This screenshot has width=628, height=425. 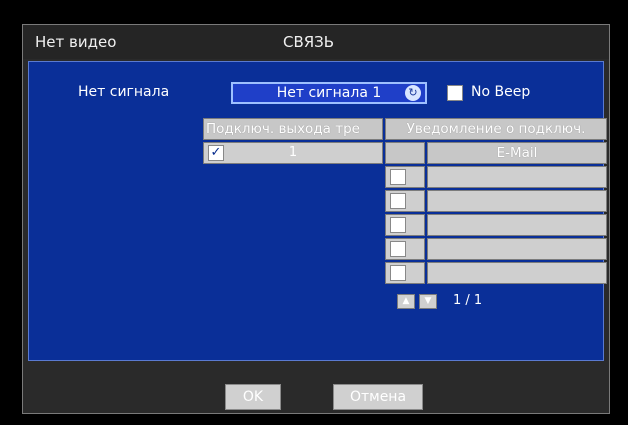 I want to click on output-row-checkbox: ✓, so click(x=216, y=153).